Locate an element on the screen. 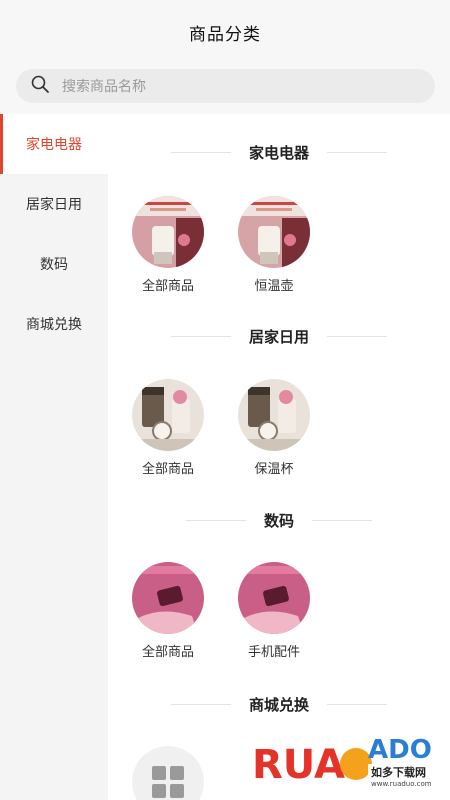 The width and height of the screenshot is (450, 800). sidebar-item-label: 居家日用 is located at coordinates (54, 205).